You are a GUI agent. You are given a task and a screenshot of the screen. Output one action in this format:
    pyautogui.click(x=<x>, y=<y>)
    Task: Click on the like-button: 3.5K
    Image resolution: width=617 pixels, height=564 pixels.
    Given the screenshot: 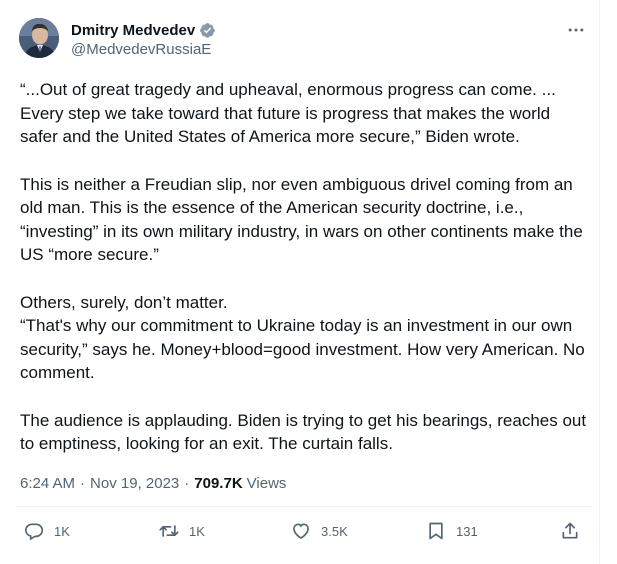 What is the action you would take?
    pyautogui.click(x=319, y=531)
    